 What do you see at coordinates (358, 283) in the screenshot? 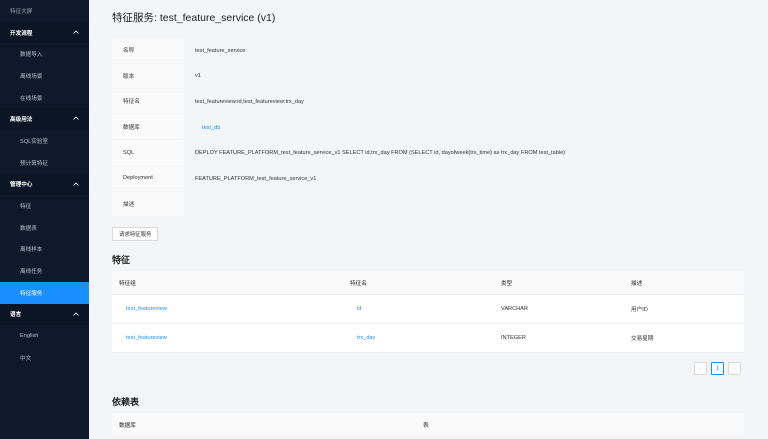
I see `column-header: 特征名` at bounding box center [358, 283].